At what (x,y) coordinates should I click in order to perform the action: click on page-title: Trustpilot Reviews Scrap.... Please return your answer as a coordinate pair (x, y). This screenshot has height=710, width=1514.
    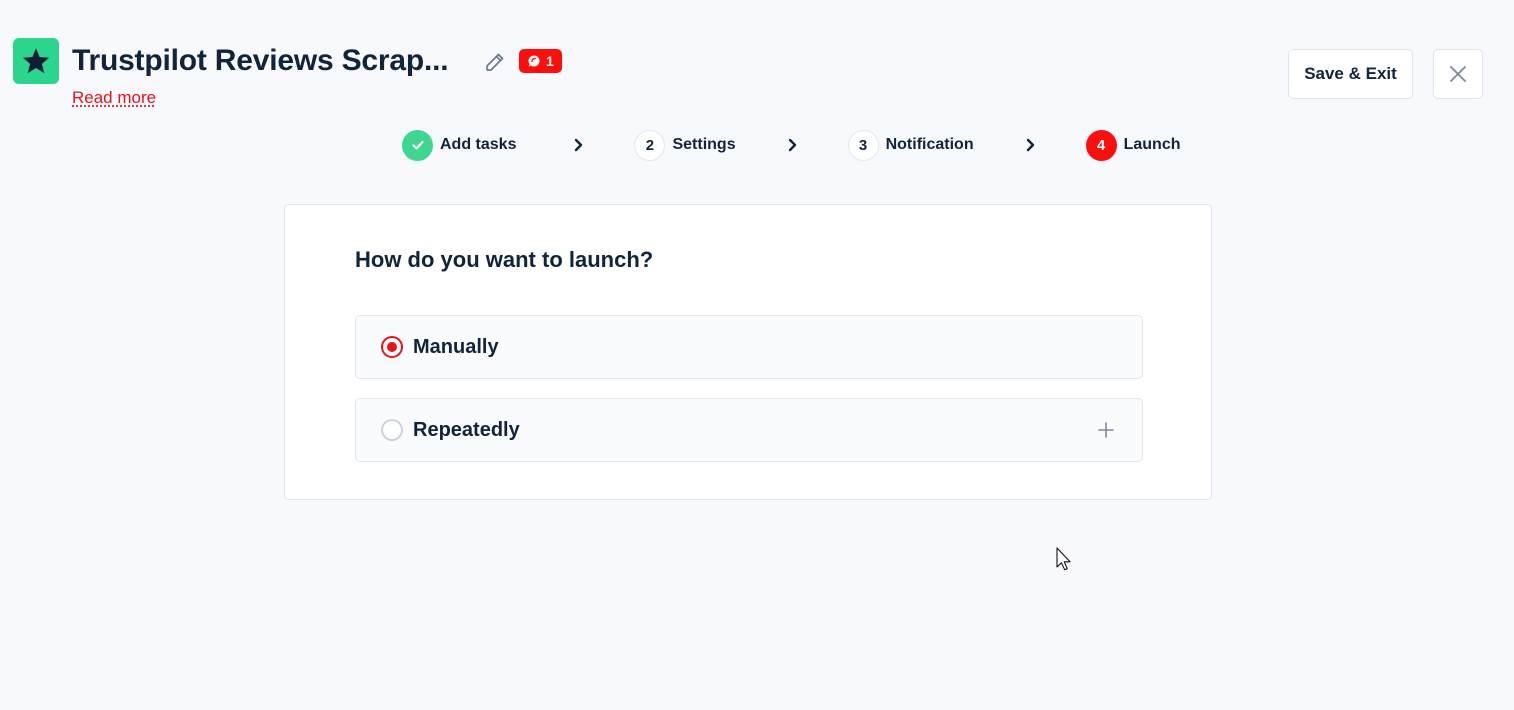
    Looking at the image, I should click on (260, 60).